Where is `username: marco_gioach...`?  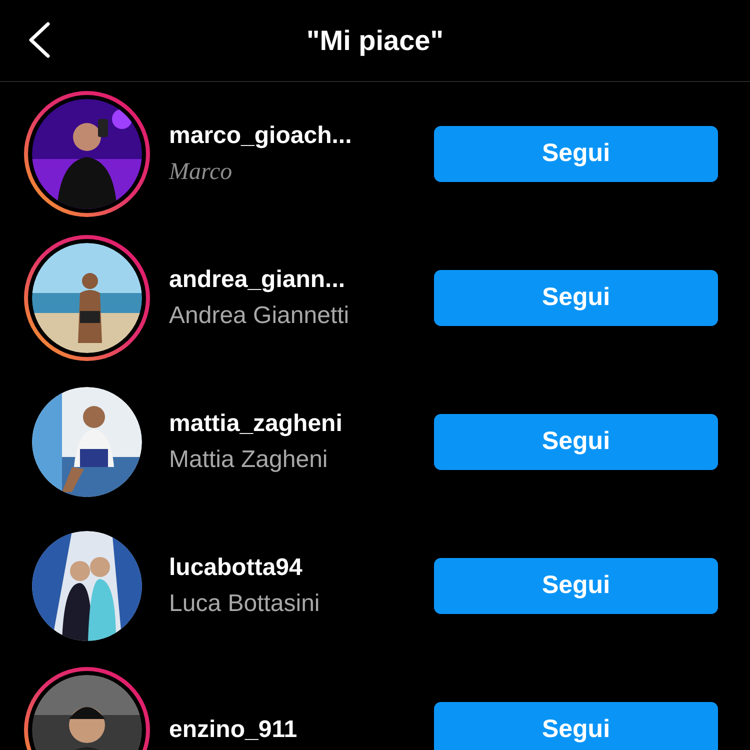
username: marco_gioach... is located at coordinates (289, 136).